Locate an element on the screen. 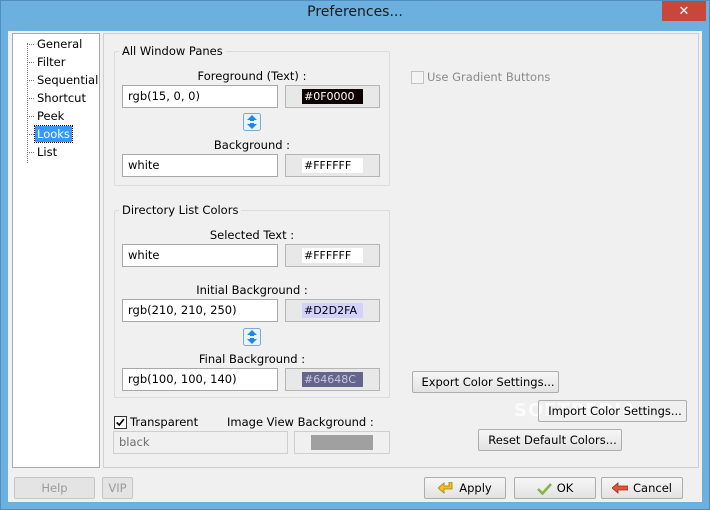 This screenshot has width=710, height=510. transparent-label: Transparent is located at coordinates (164, 422).